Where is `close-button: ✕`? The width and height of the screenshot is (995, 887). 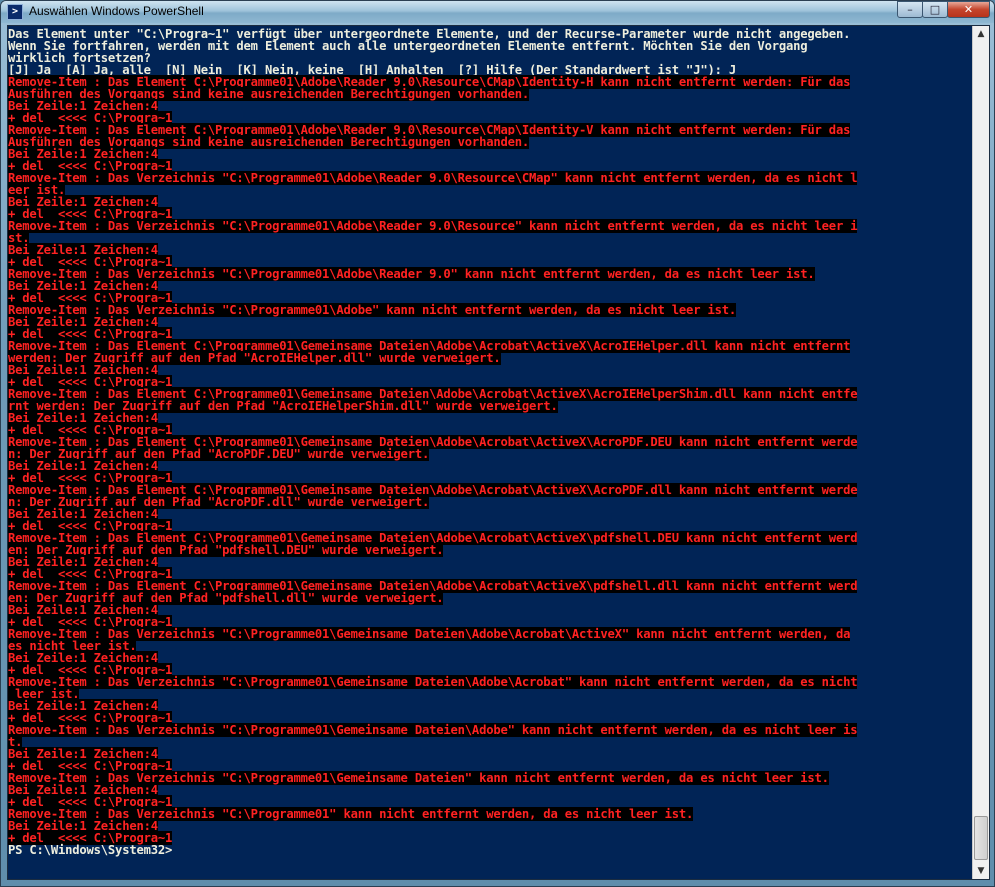
close-button: ✕ is located at coordinates (968, 9).